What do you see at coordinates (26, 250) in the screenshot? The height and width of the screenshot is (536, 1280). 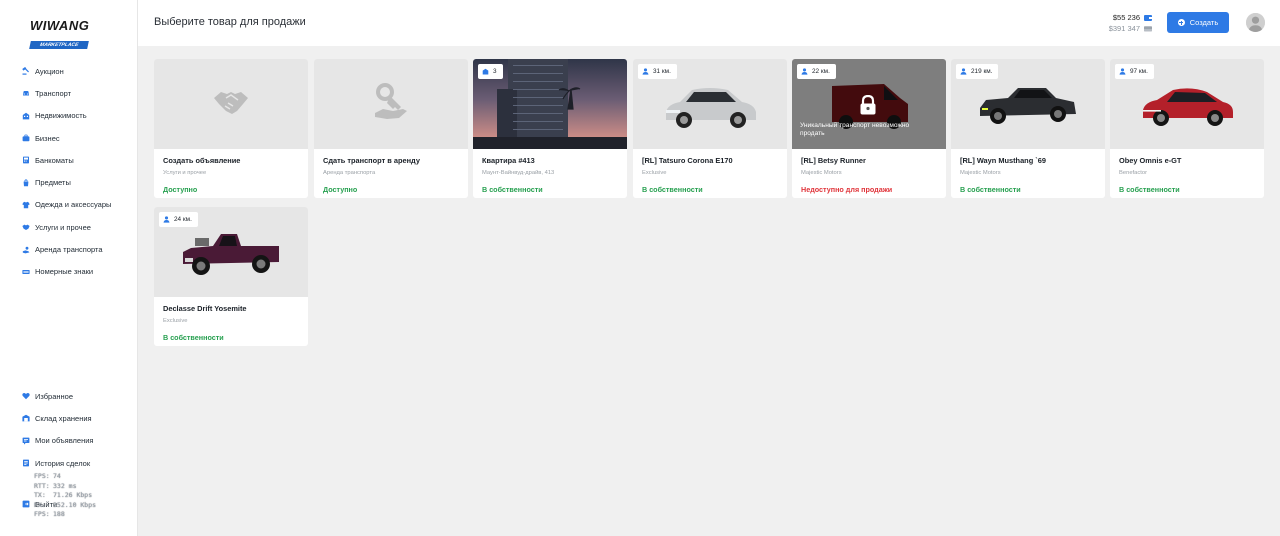 I see `rent-icon` at bounding box center [26, 250].